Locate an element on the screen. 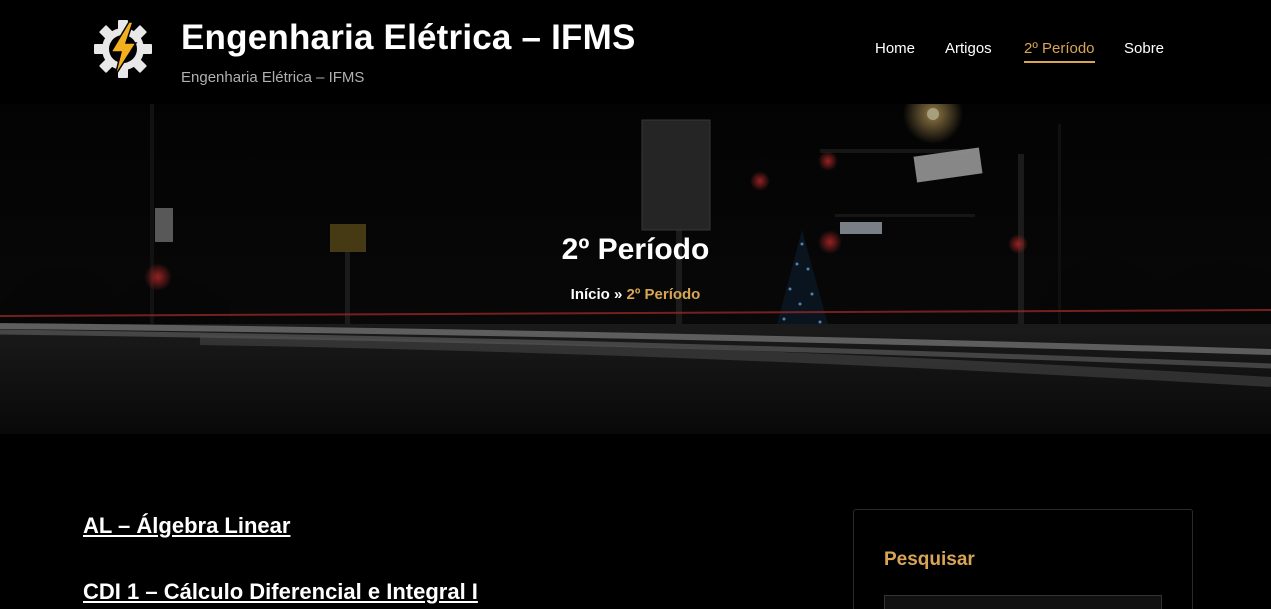  post-title-link: CDI 1 – Cálculo Diferencial e Integral I is located at coordinates (280, 592).